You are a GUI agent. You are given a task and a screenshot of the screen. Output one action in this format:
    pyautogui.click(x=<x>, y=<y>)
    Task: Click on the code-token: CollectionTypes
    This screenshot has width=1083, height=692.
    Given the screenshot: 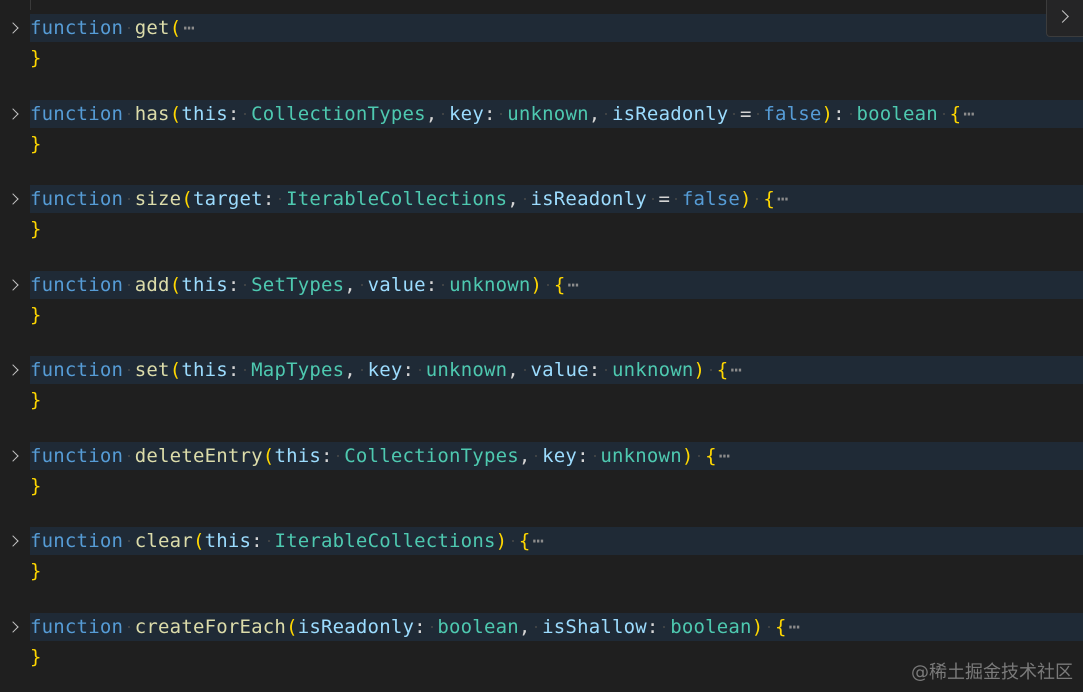 What is the action you would take?
    pyautogui.click(x=431, y=455)
    